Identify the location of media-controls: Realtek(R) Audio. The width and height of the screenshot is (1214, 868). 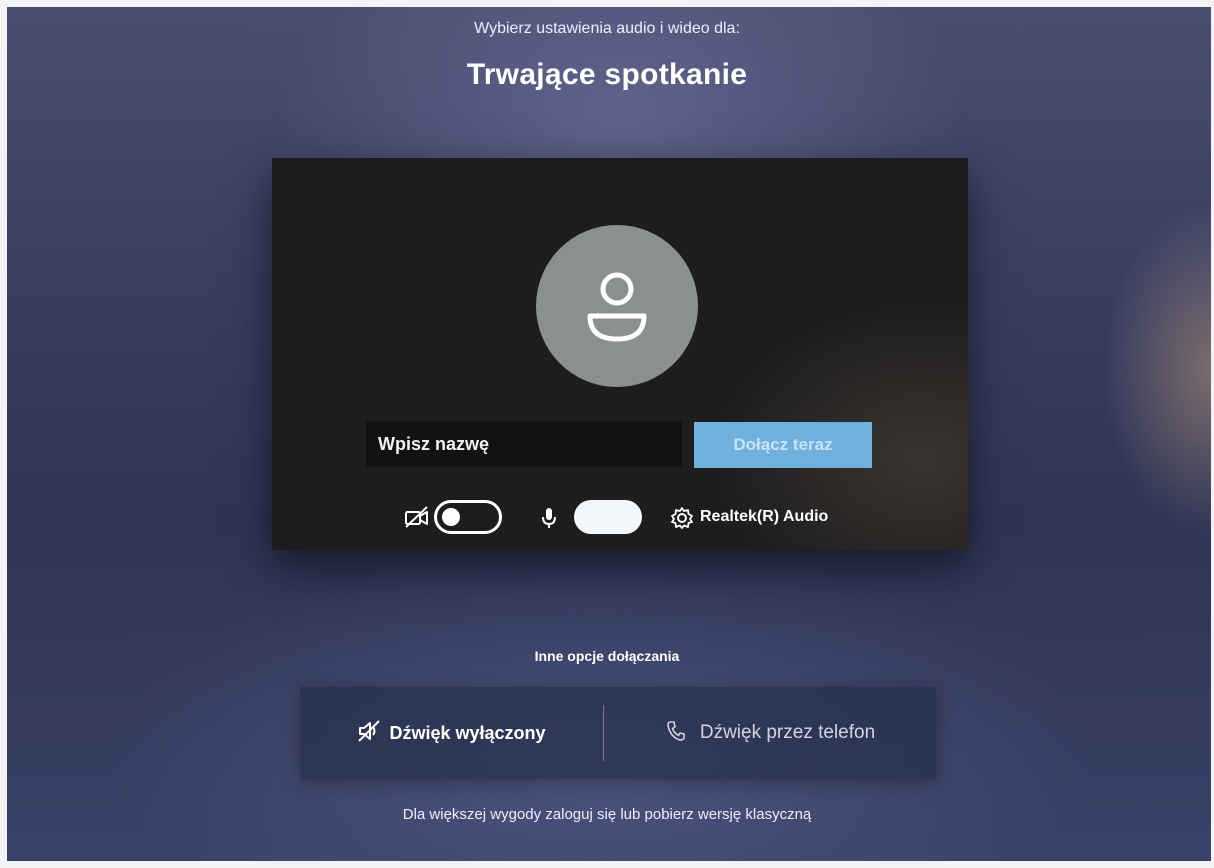
(620, 518).